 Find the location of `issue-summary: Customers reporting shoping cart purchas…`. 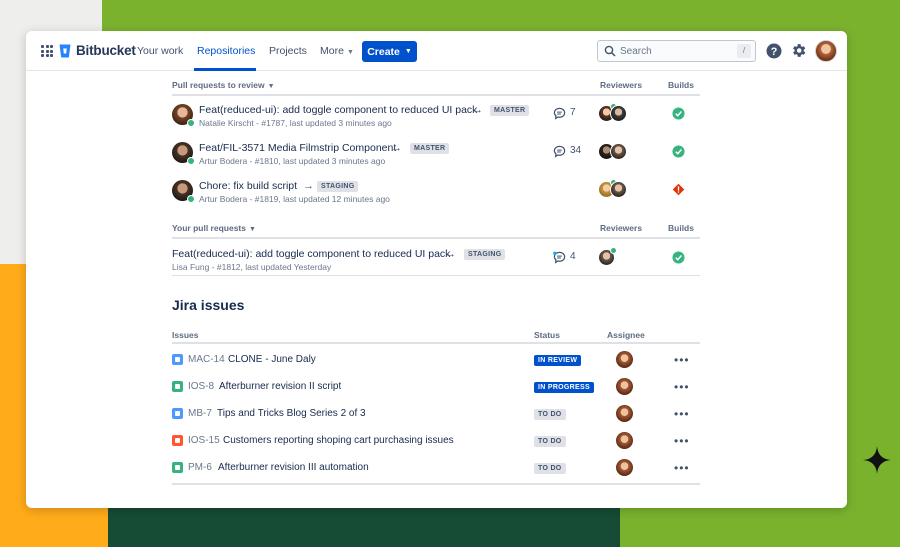

issue-summary: Customers reporting shoping cart purchas… is located at coordinates (338, 440).